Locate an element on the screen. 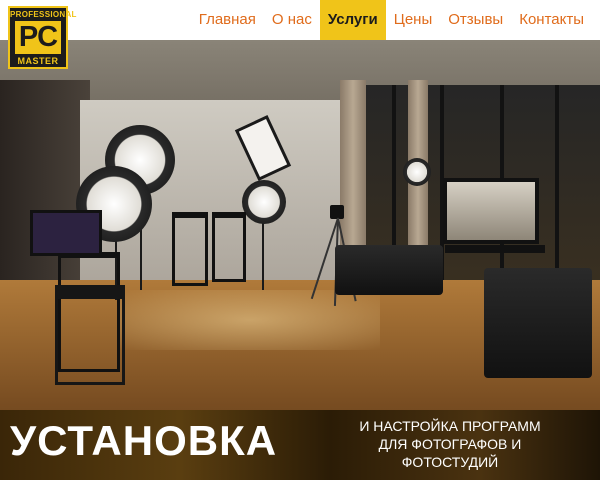 Image resolution: width=600 pixels, height=480 pixels. floor-reflection is located at coordinates (250, 320).